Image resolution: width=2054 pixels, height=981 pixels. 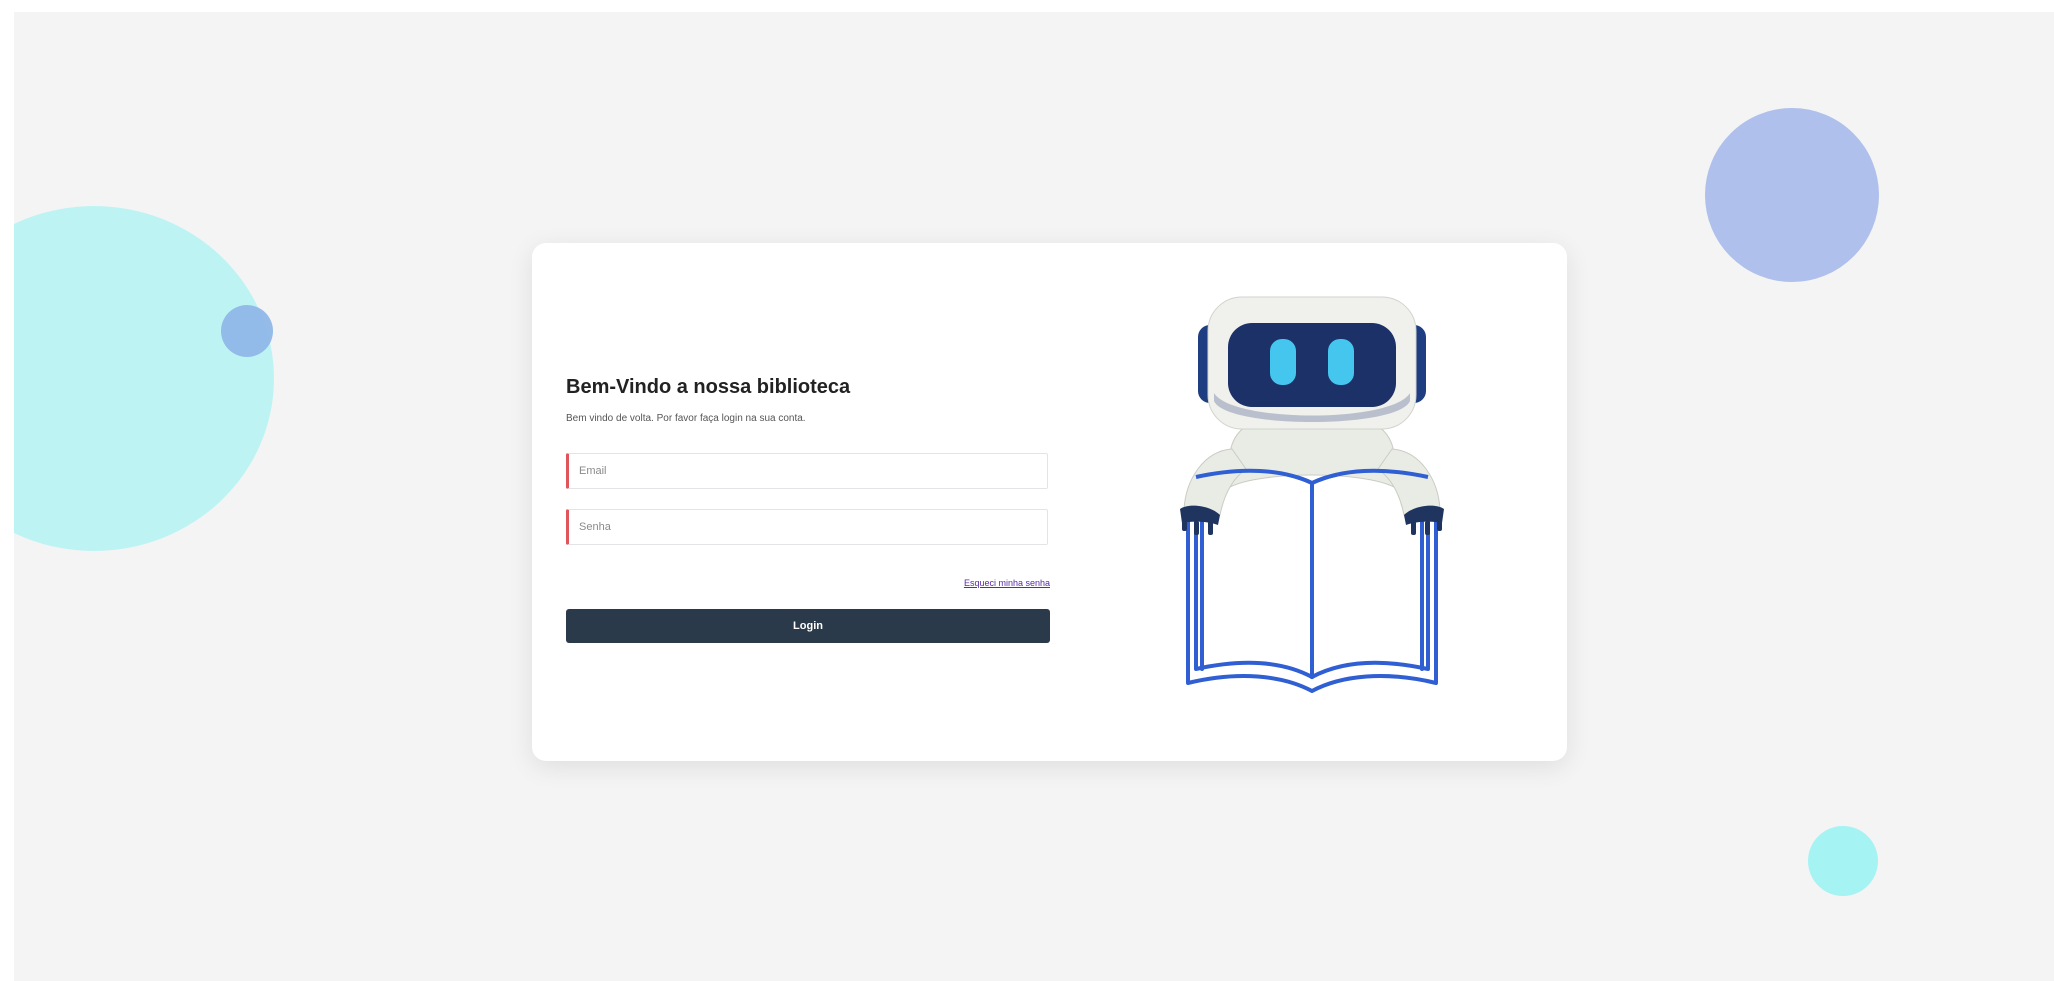 I want to click on password-field, so click(x=807, y=527).